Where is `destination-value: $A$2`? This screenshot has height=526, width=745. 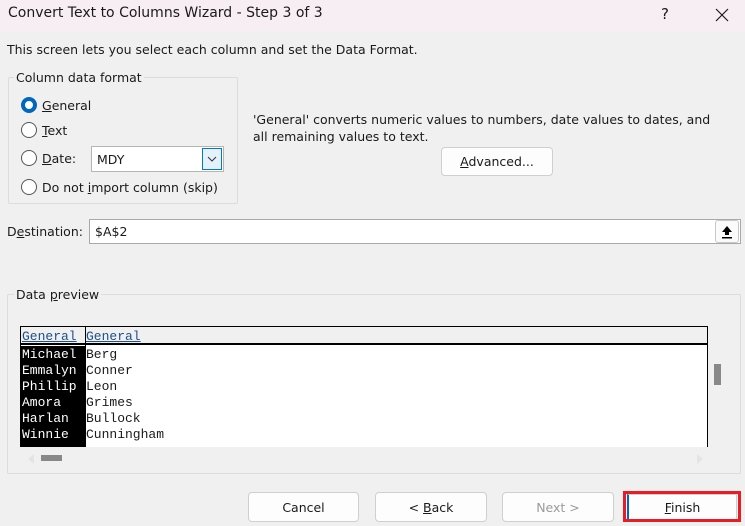 destination-value: $A$2 is located at coordinates (111, 231).